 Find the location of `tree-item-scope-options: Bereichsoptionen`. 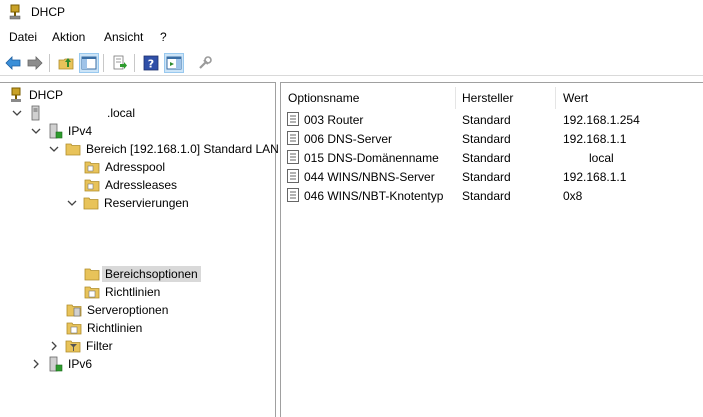

tree-item-scope-options: Bereichsoptionen is located at coordinates (142, 274).